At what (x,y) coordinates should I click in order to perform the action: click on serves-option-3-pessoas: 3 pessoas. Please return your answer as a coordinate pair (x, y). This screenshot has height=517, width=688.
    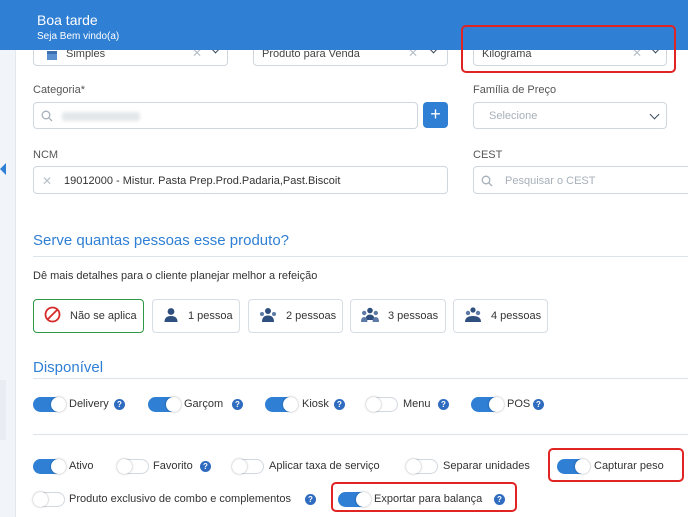
    Looking at the image, I should click on (398, 316).